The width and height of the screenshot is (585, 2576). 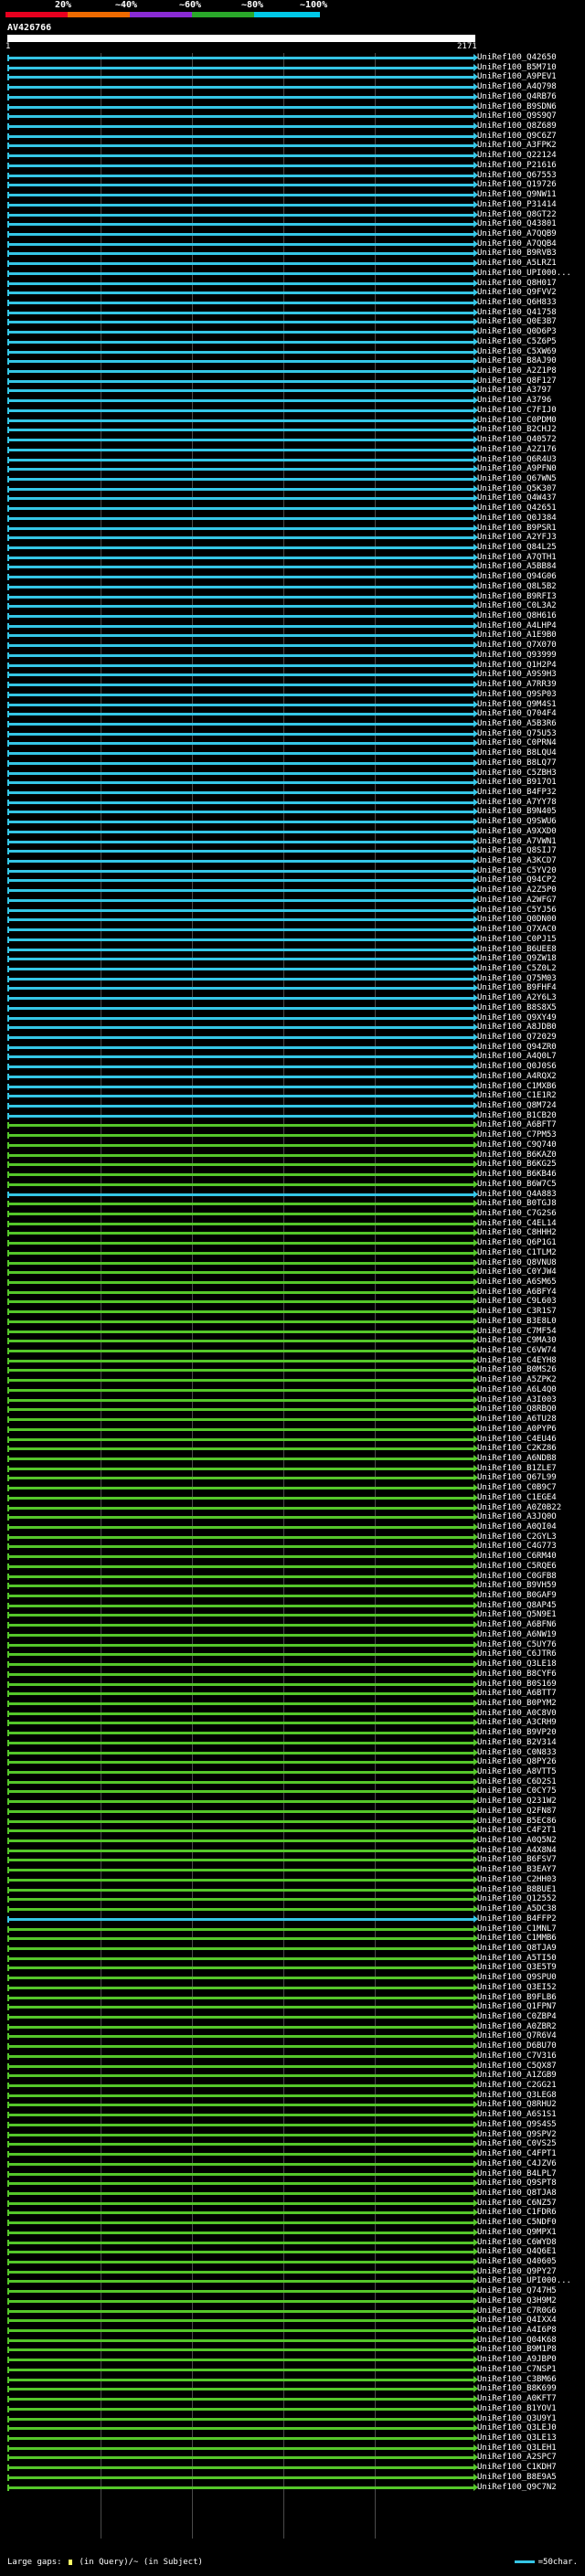 What do you see at coordinates (293, 1341) in the screenshot?
I see `alignment-row: UniRef100_C9MA30` at bounding box center [293, 1341].